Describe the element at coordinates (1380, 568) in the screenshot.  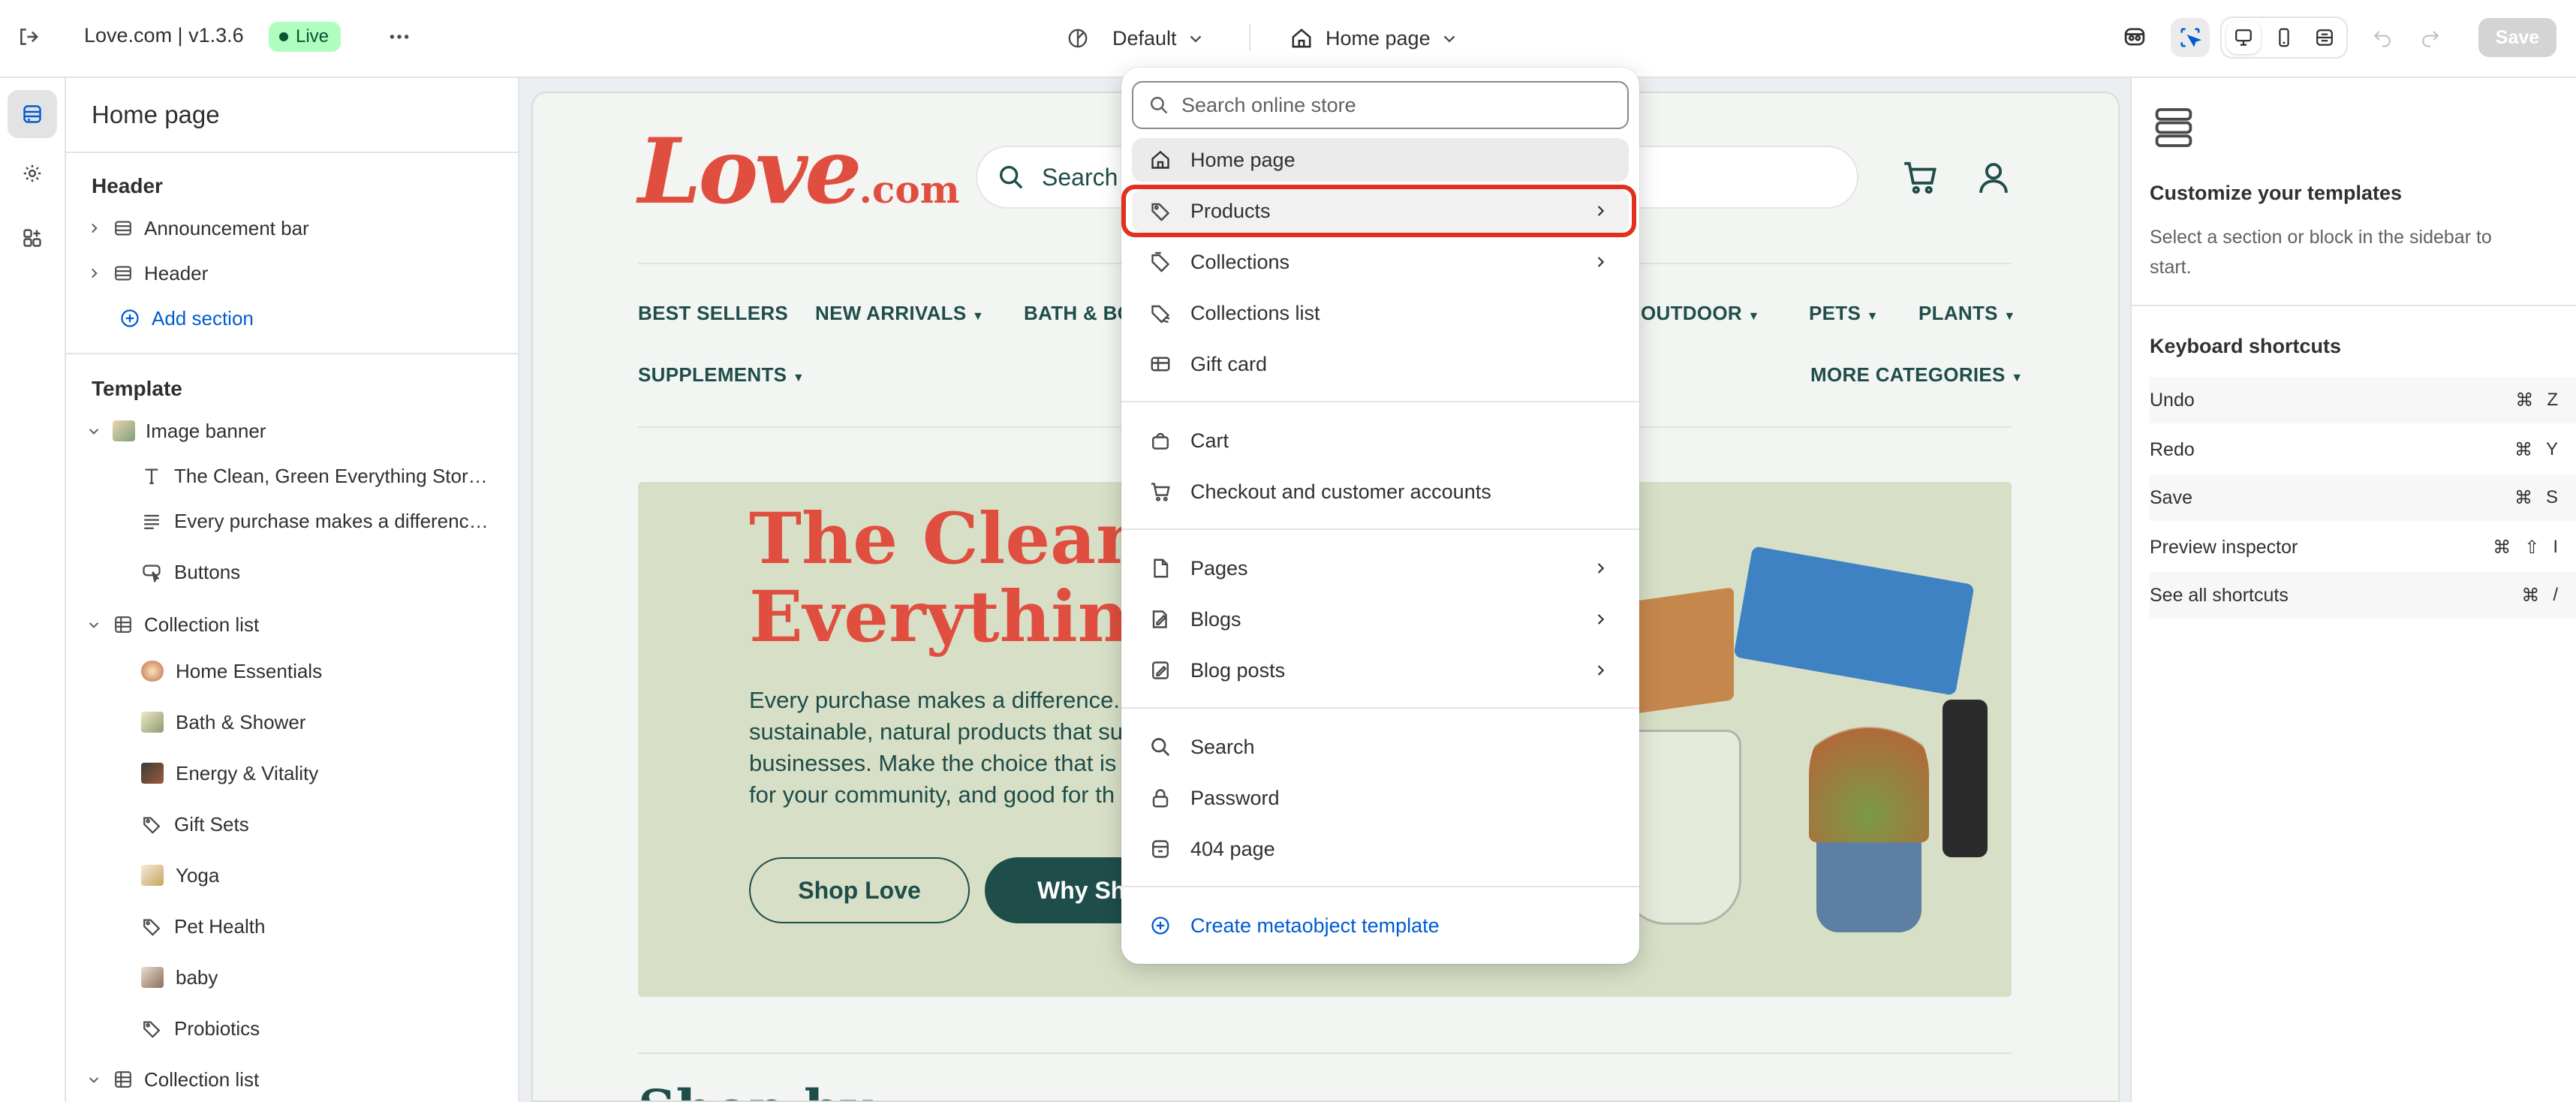
I see `menu-item-pages: Pages` at that location.